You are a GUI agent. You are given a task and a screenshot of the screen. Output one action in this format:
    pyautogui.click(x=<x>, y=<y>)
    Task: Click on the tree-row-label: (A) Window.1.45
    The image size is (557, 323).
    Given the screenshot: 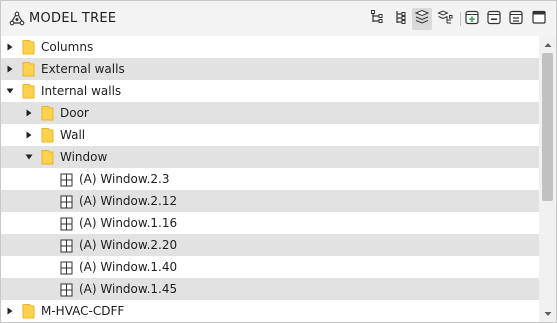 What is the action you would take?
    pyautogui.click(x=128, y=289)
    